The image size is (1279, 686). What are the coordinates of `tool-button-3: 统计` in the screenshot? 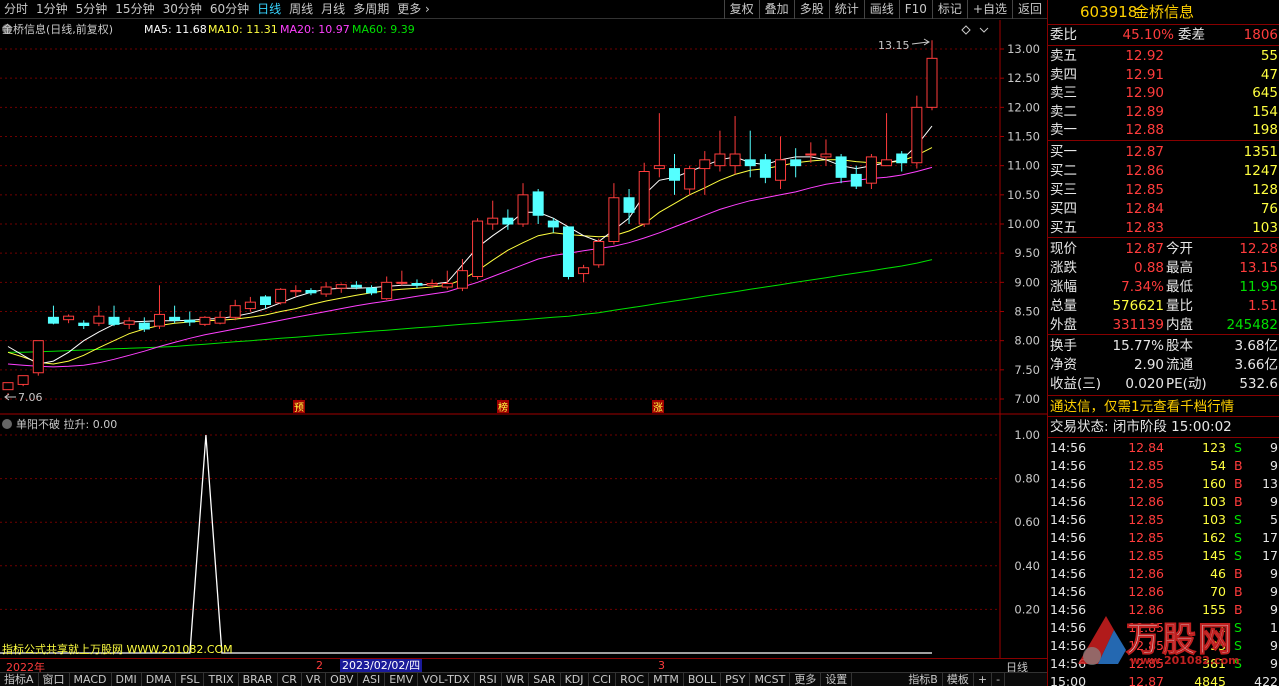 It's located at (846, 9).